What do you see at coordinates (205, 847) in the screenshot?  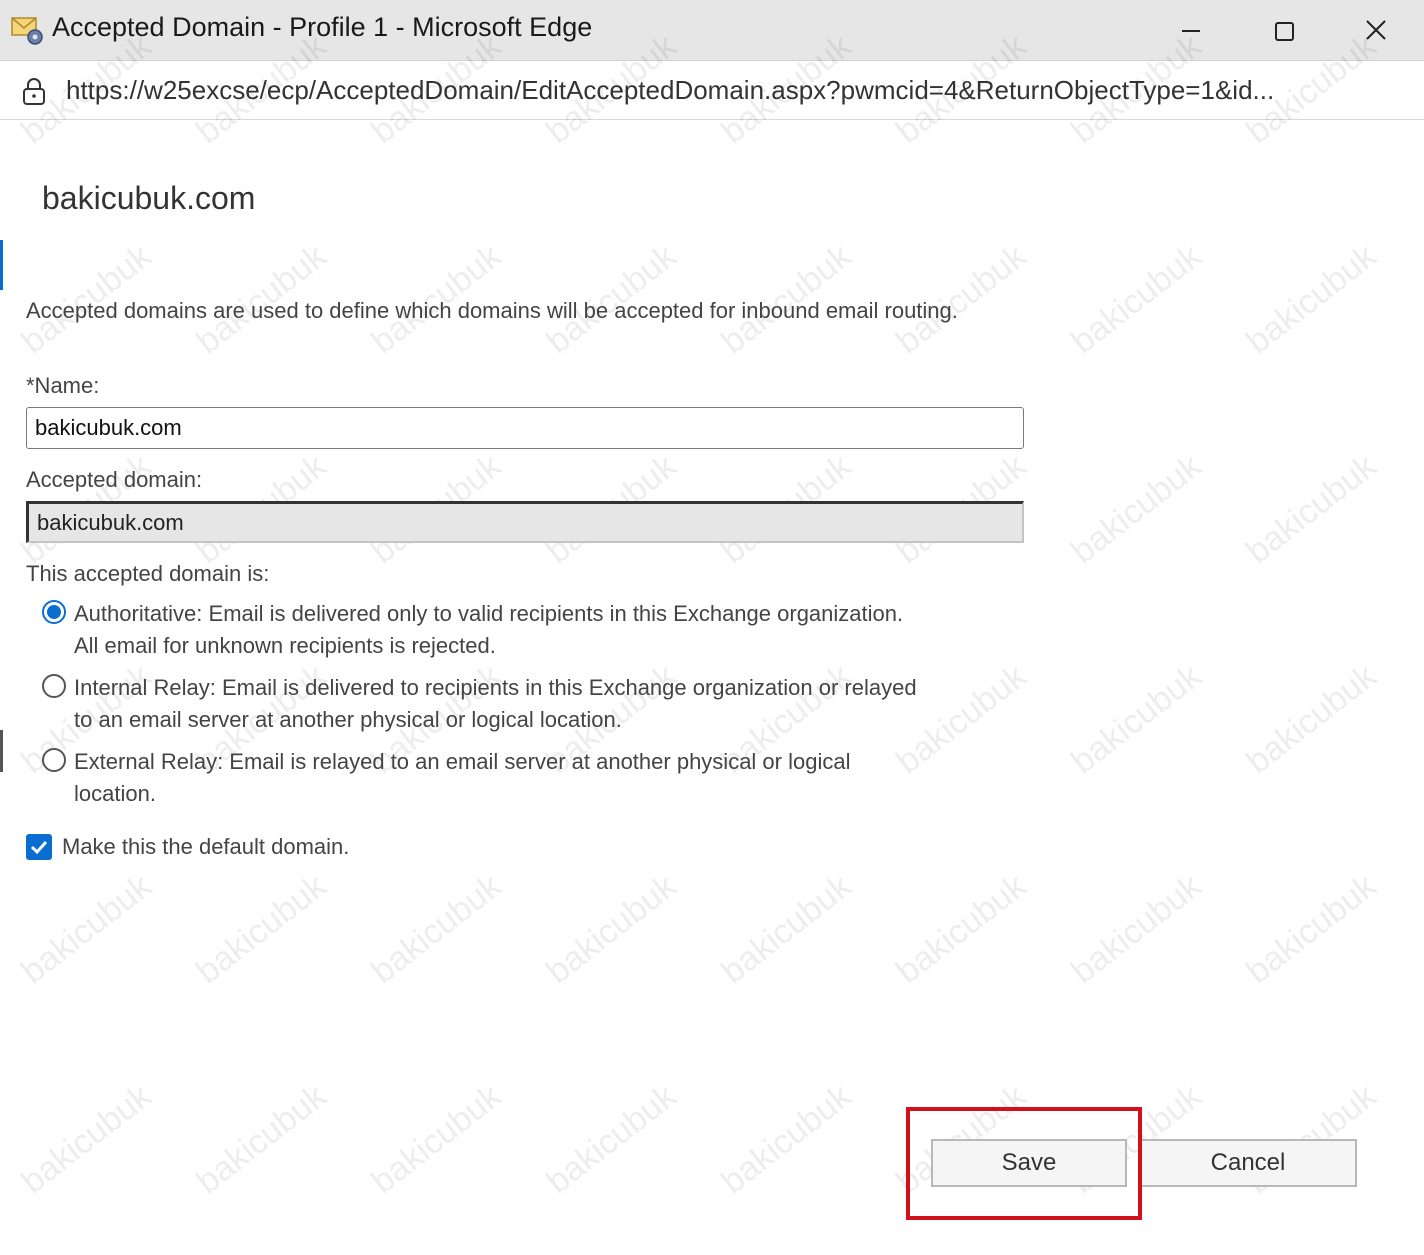 I see `default-domain-label: Make this the default domain.` at bounding box center [205, 847].